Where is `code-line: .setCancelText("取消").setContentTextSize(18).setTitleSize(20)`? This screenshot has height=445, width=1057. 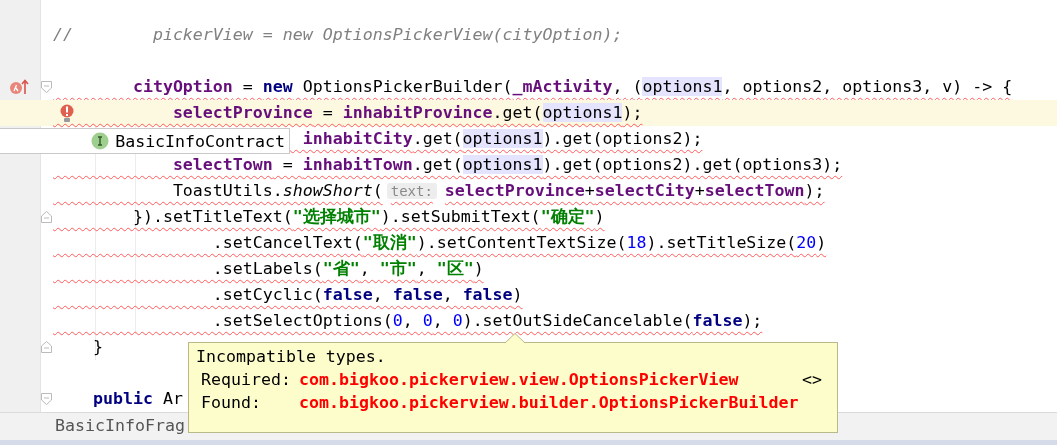
code-line: .setCancelText("取消").setContentTextSize(18).setTitleSize(20) is located at coordinates (519, 243).